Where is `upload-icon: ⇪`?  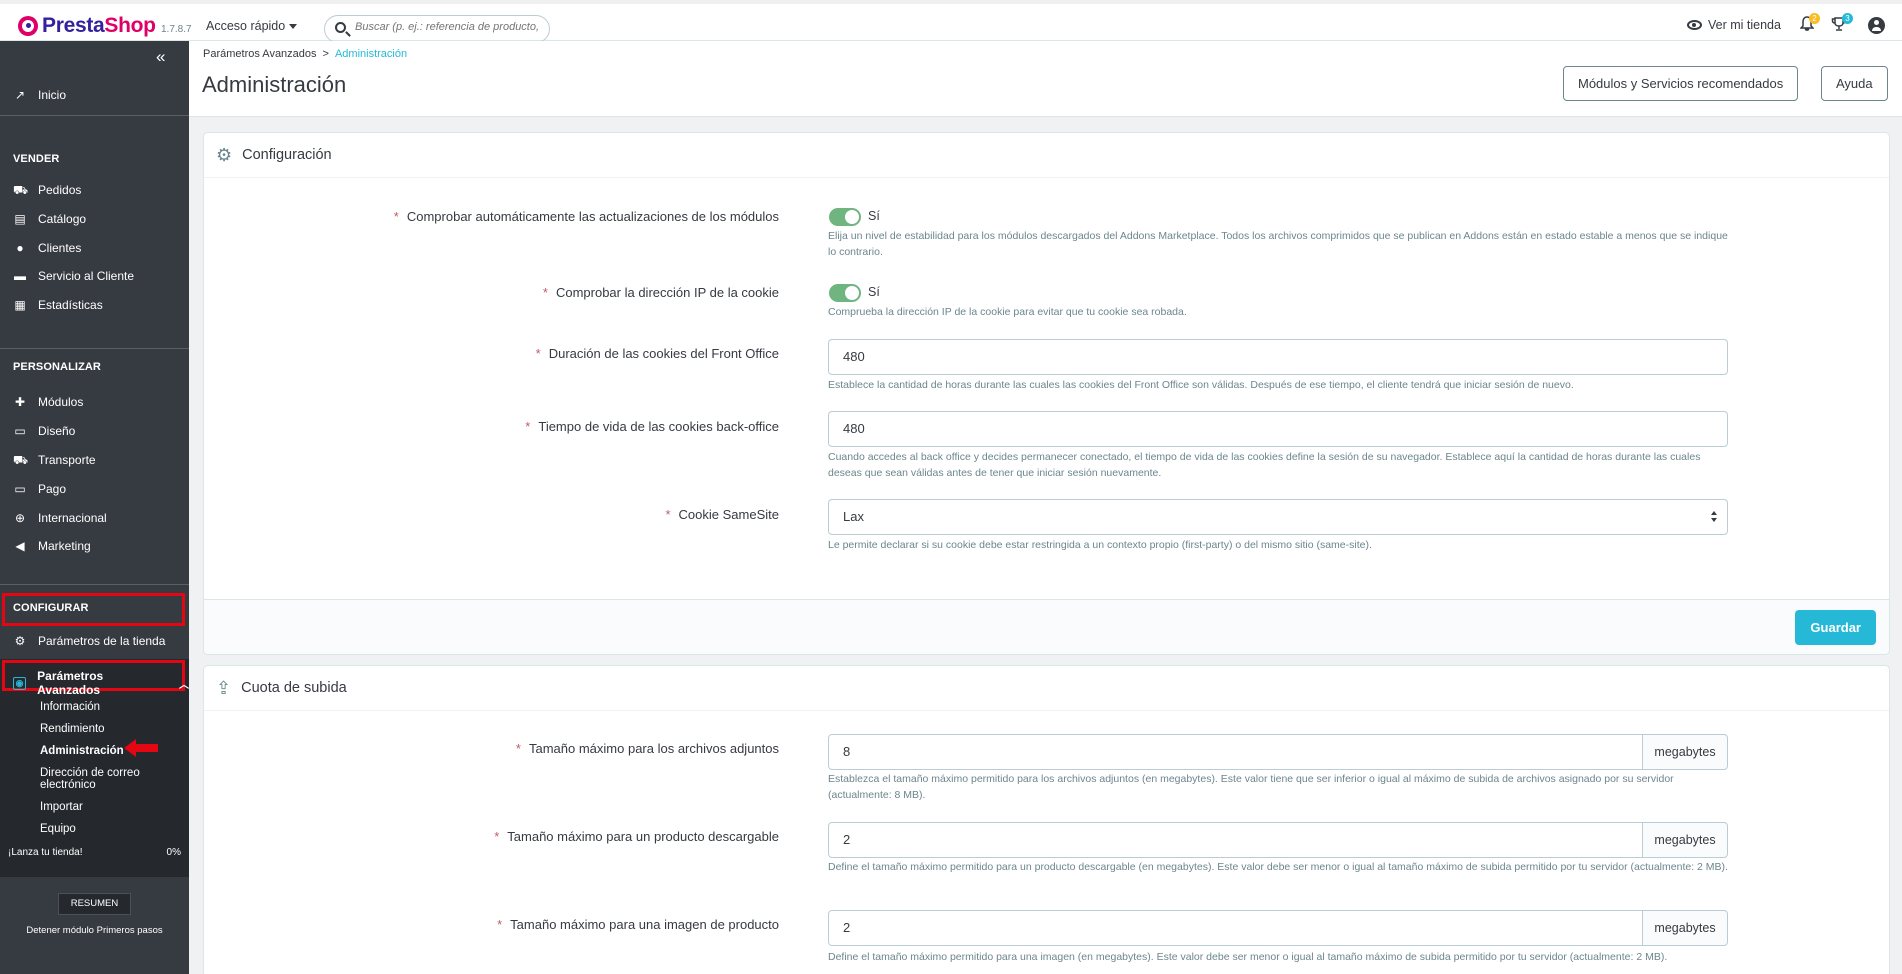
upload-icon: ⇪ is located at coordinates (224, 687).